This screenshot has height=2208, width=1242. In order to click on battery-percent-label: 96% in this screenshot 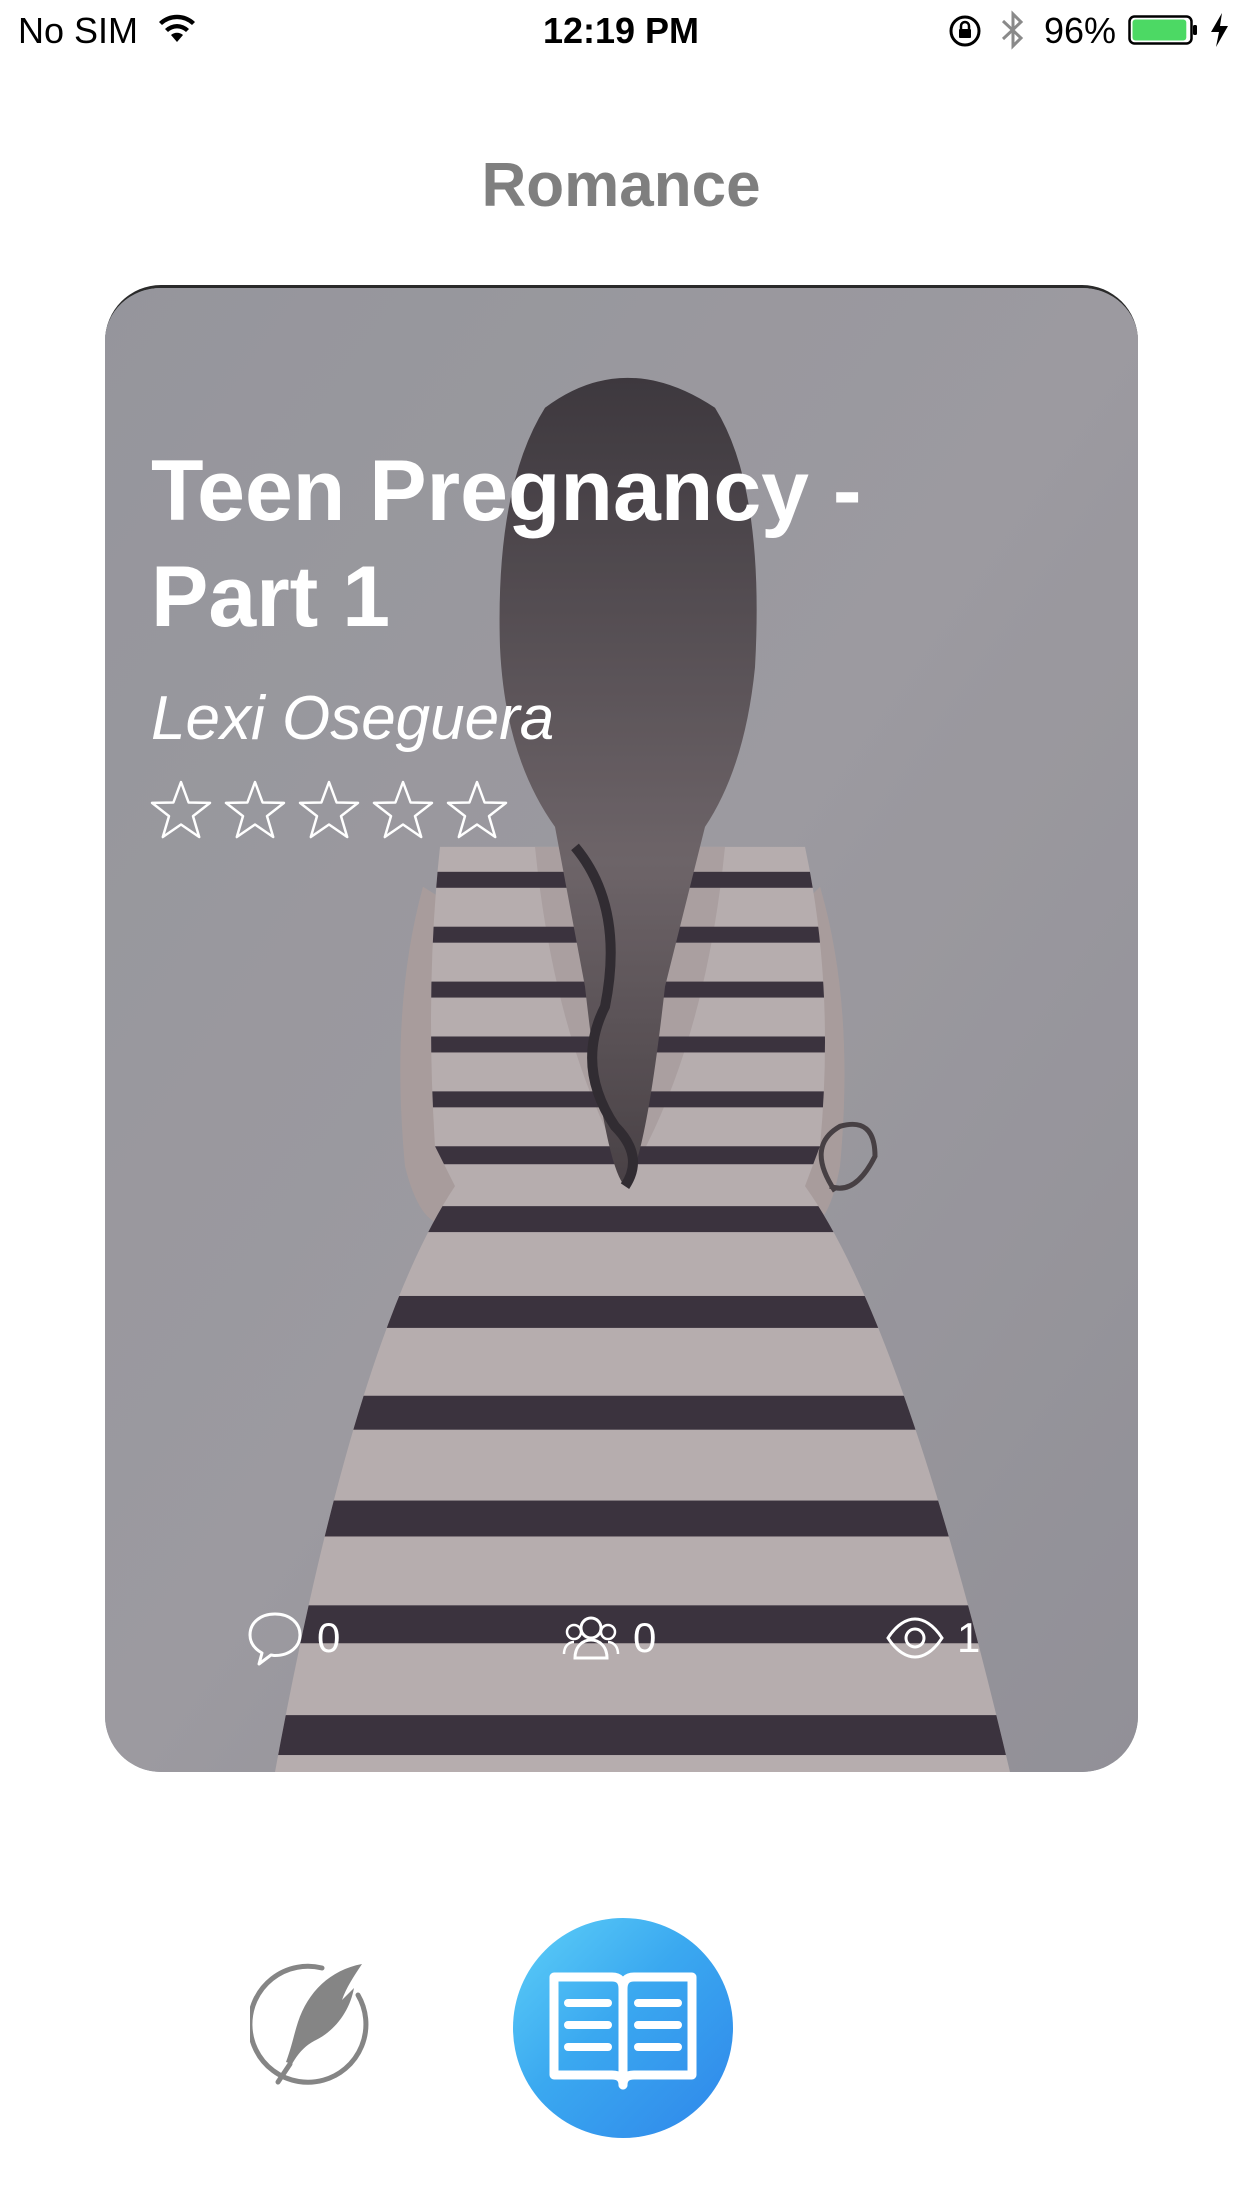, I will do `click(1080, 30)`.